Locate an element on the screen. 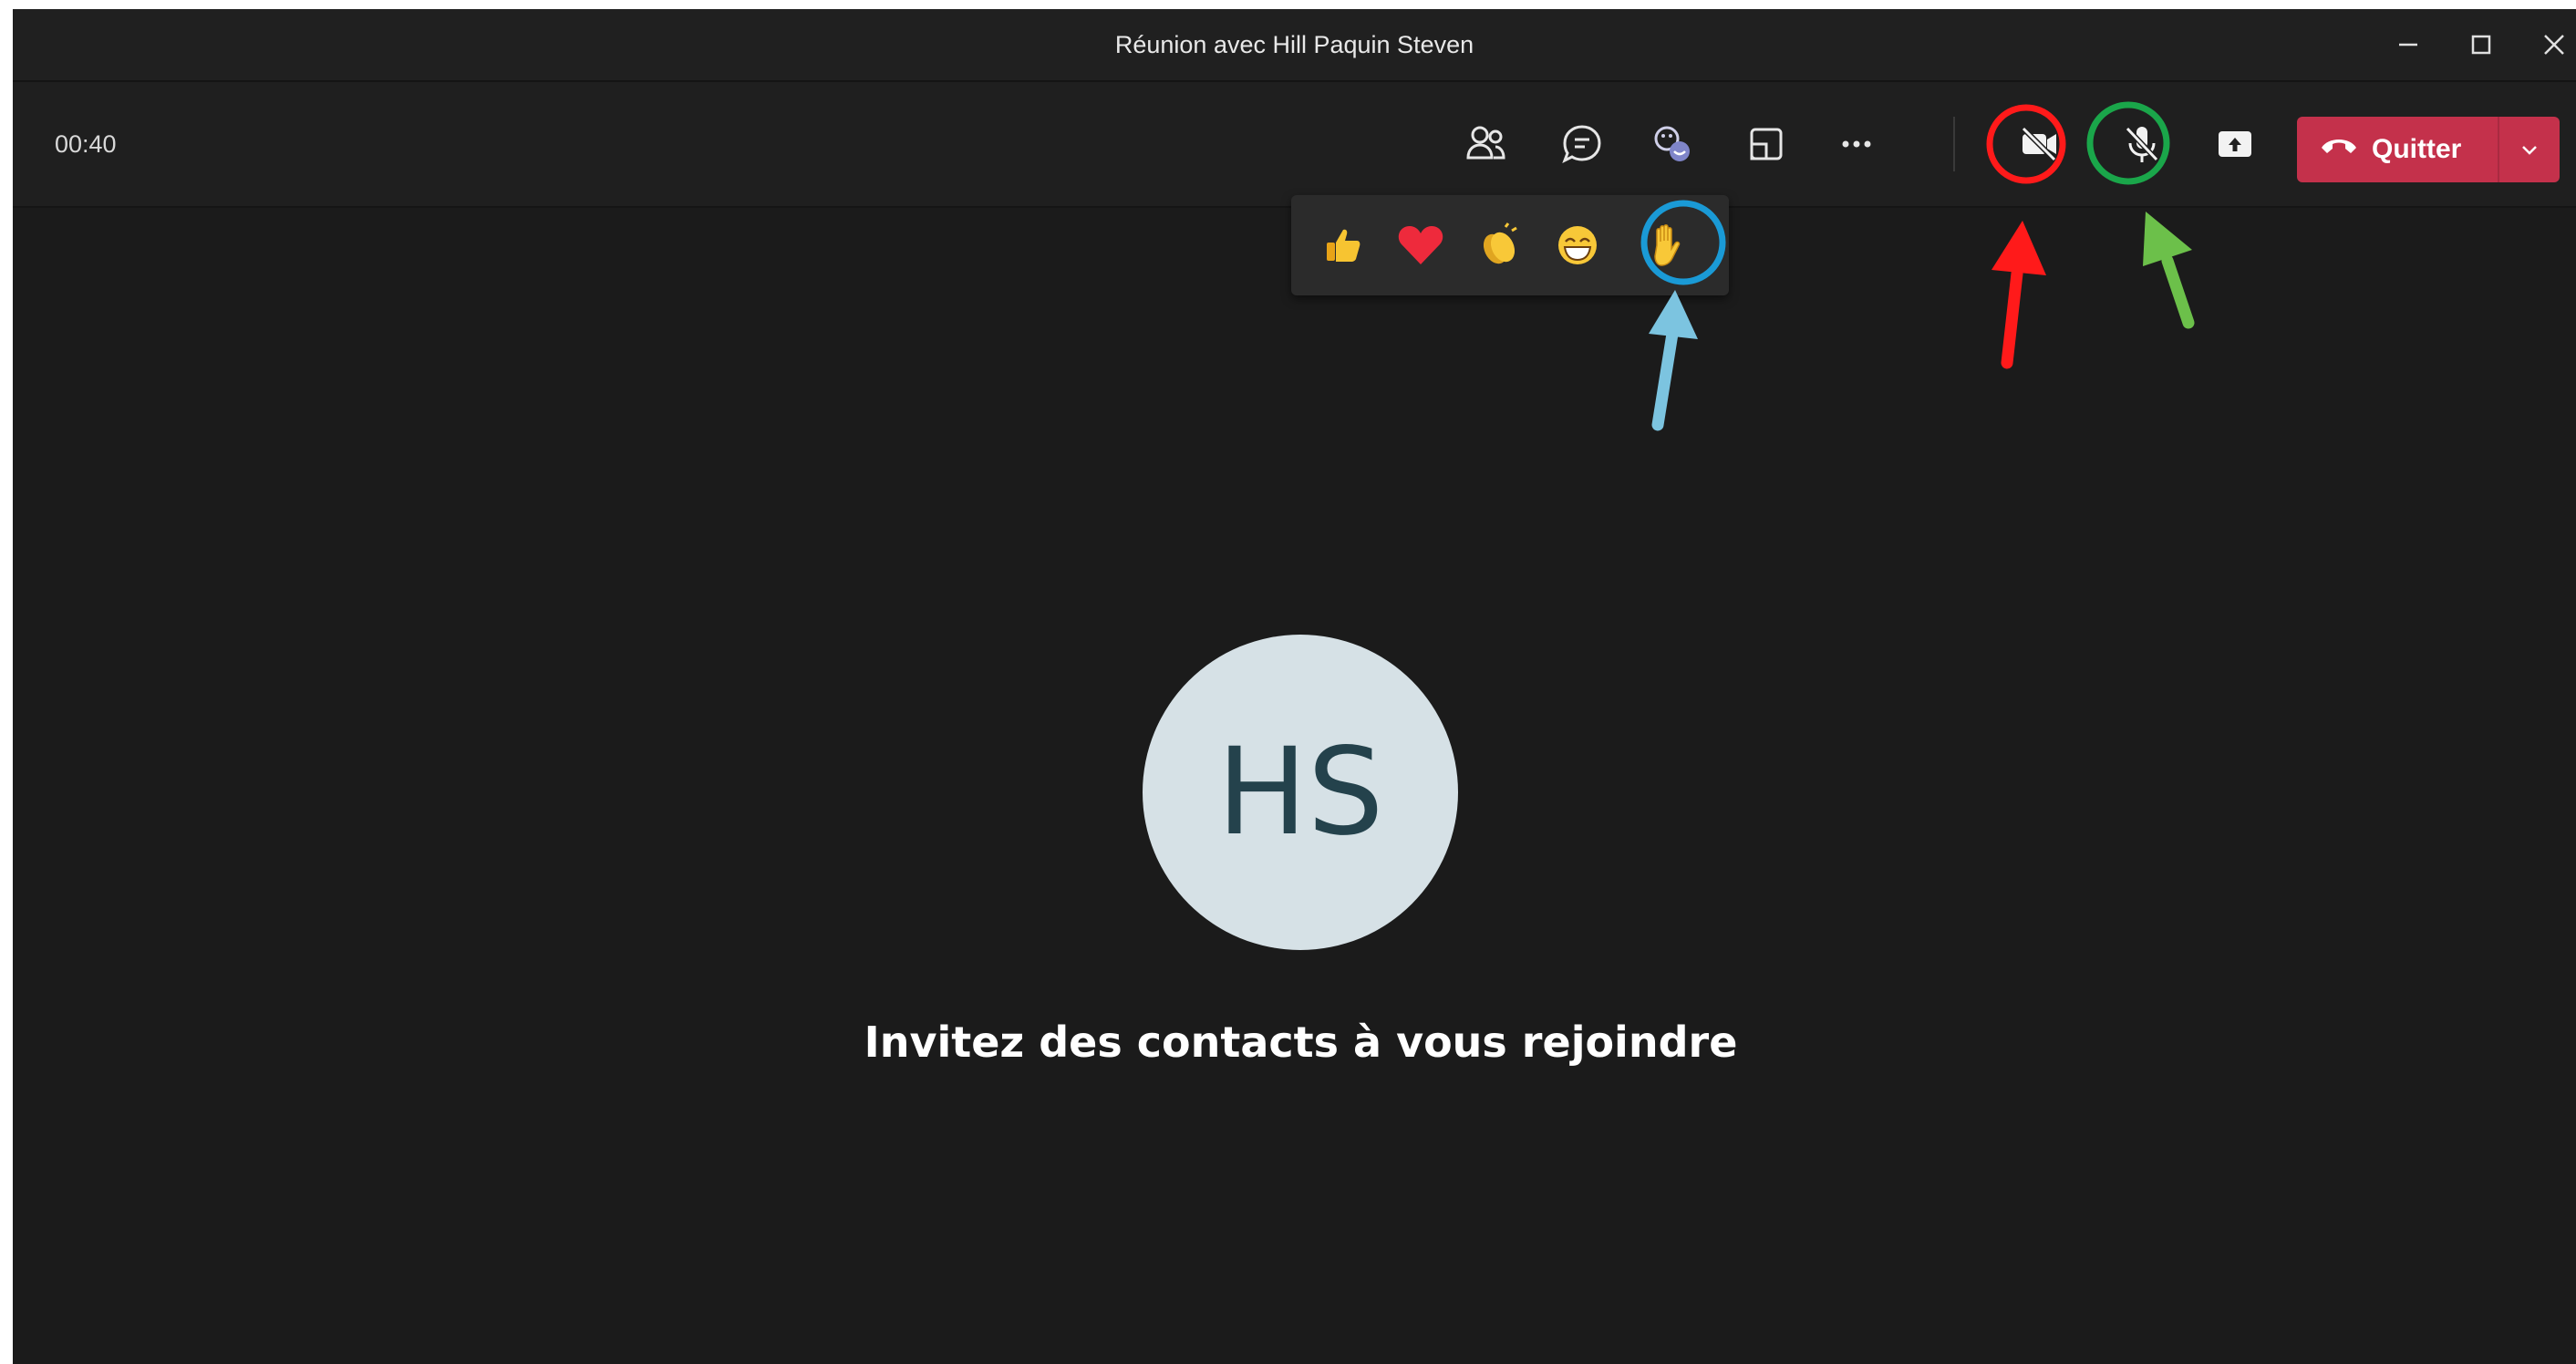 The width and height of the screenshot is (2576, 1364). title-bar: Réunion avec Hill Paquin Steven is located at coordinates (1294, 45).